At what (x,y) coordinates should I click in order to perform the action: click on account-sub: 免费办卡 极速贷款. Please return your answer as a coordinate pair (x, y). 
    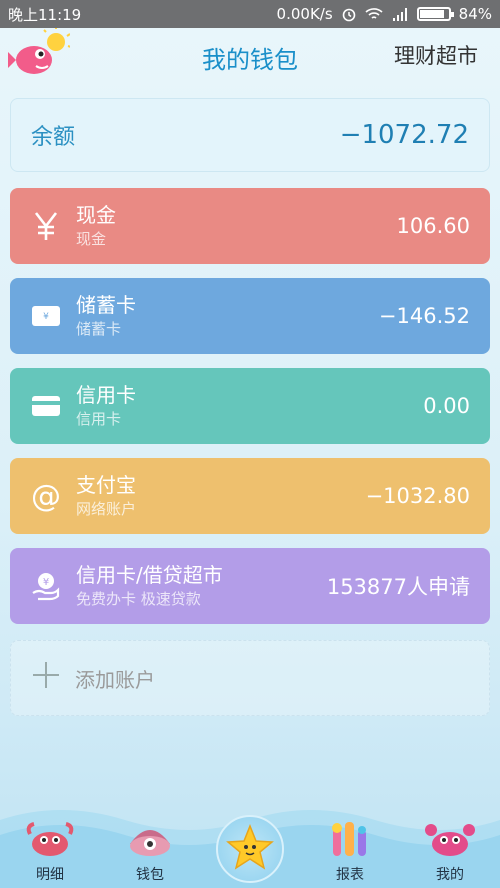
    Looking at the image, I should click on (138, 599).